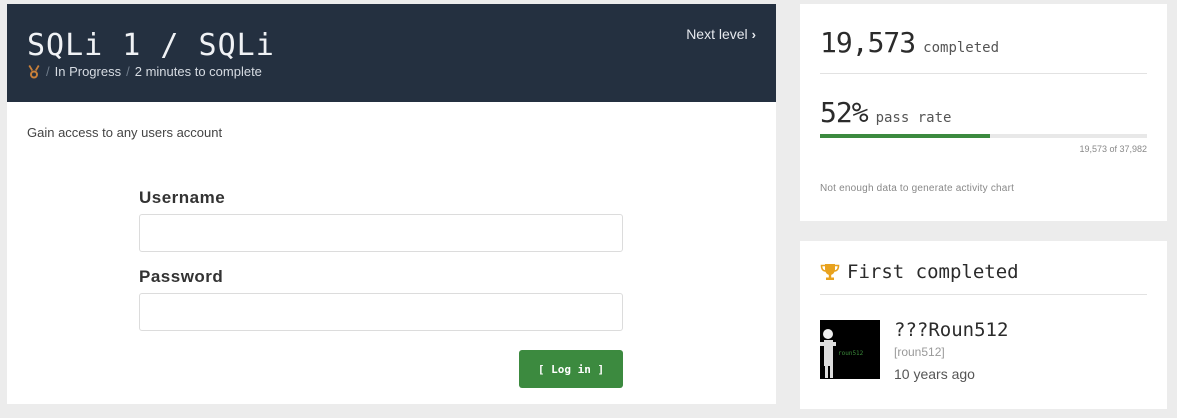 This screenshot has width=1177, height=418. I want to click on challenge-meta: / In Progress / 2 minutes to complete, so click(144, 71).